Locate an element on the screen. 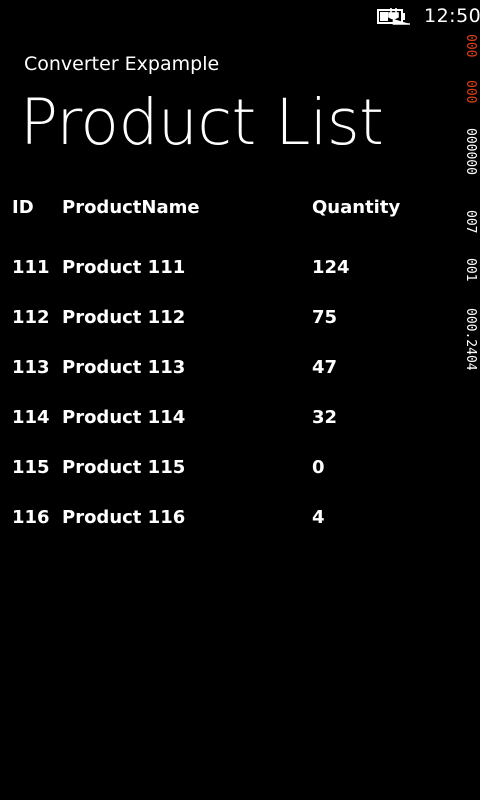  cell-id: 111 is located at coordinates (31, 267).